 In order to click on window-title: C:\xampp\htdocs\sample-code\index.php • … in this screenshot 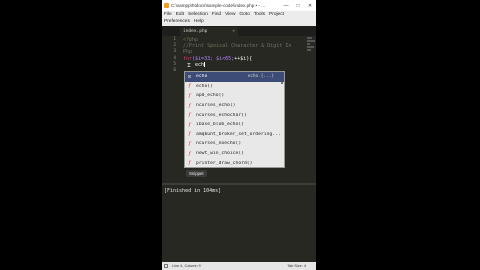, I will do `click(218, 5)`.